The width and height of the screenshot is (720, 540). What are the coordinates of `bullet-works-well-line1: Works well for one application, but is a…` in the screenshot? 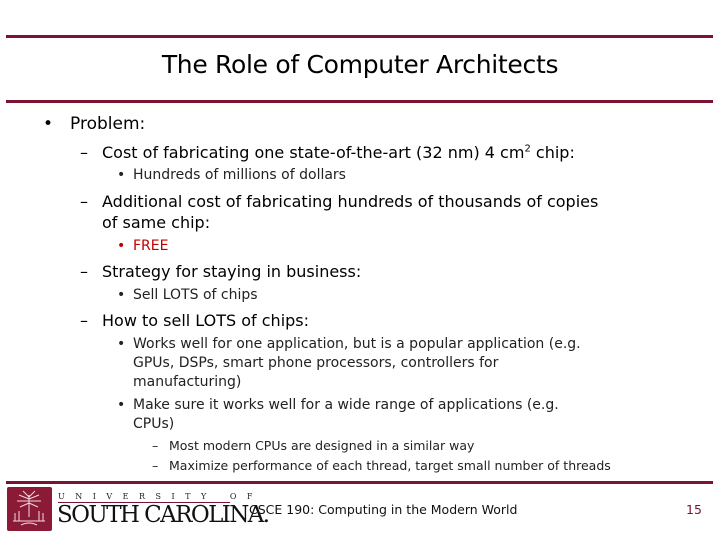 It's located at (357, 344).